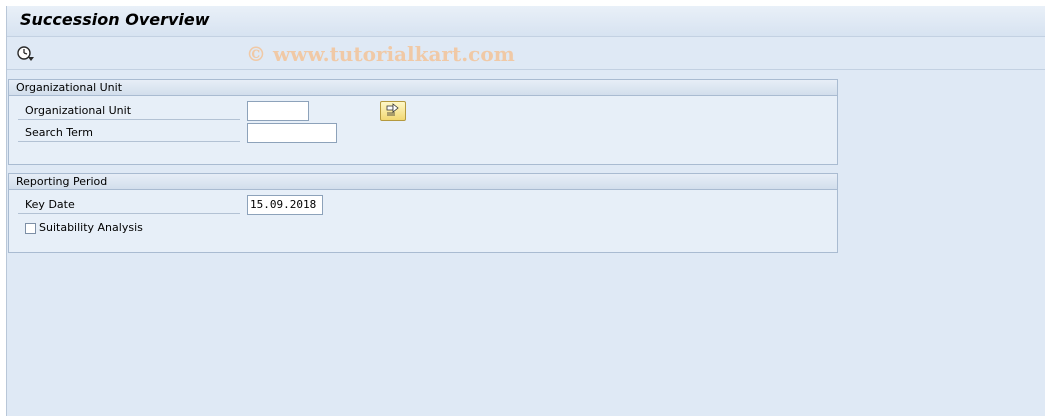 This screenshot has width=1045, height=416. I want to click on arrow-right-icon, so click(392, 109).